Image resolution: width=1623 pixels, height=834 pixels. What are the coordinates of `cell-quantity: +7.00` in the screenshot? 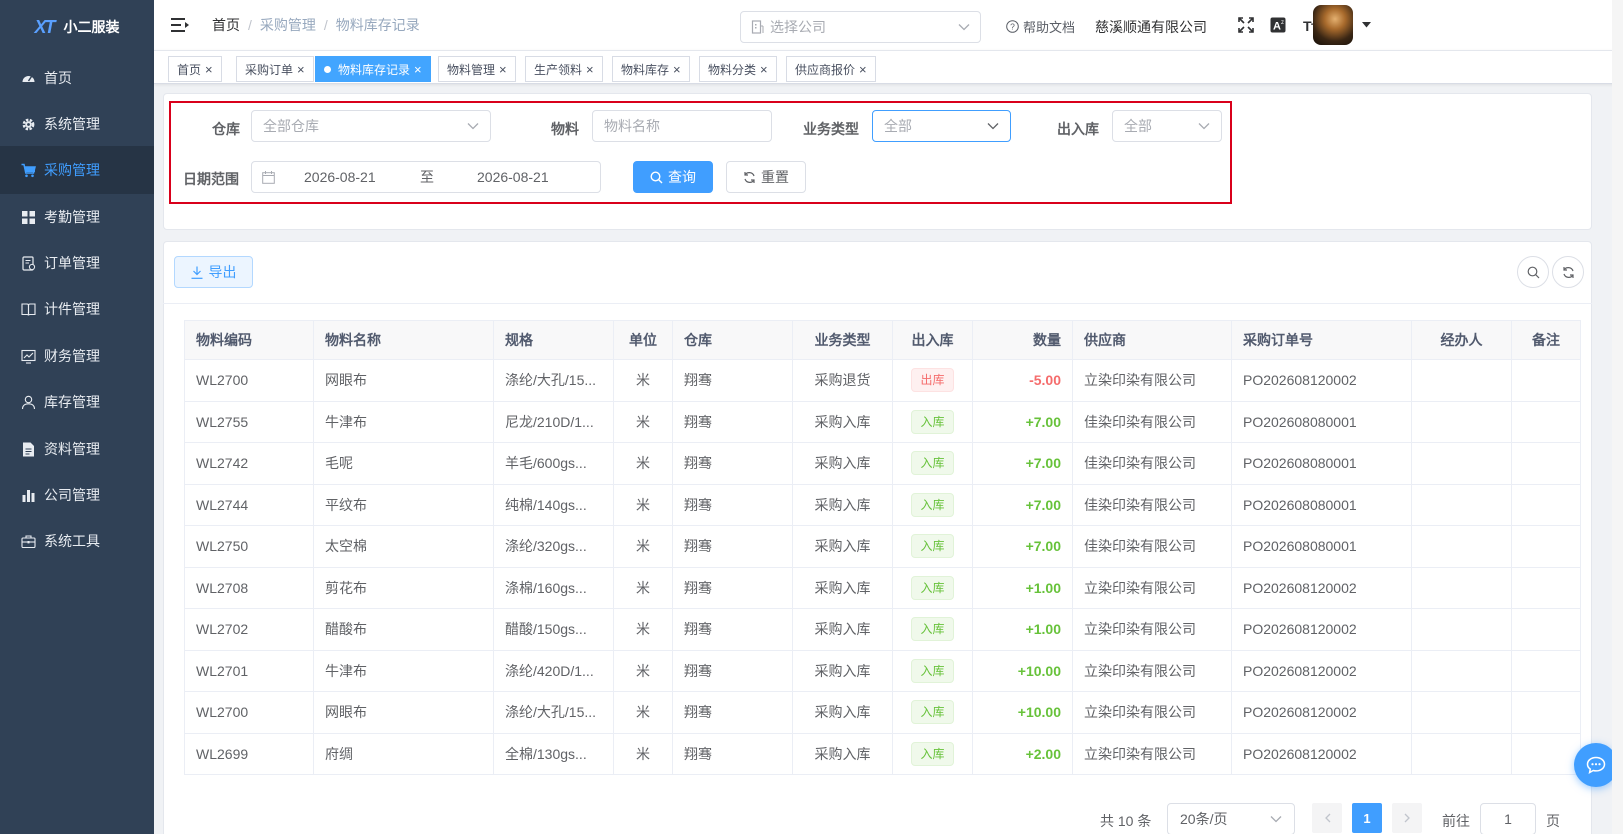 It's located at (1022, 546).